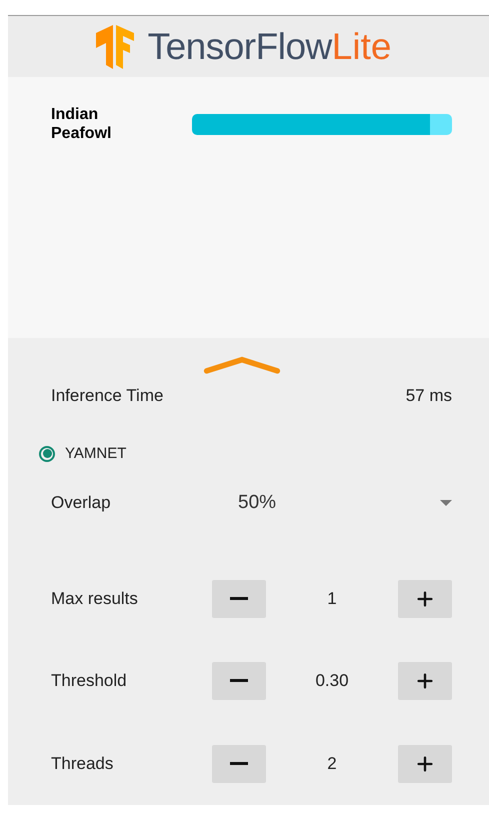  What do you see at coordinates (82, 764) in the screenshot?
I see `setting-label: Threads` at bounding box center [82, 764].